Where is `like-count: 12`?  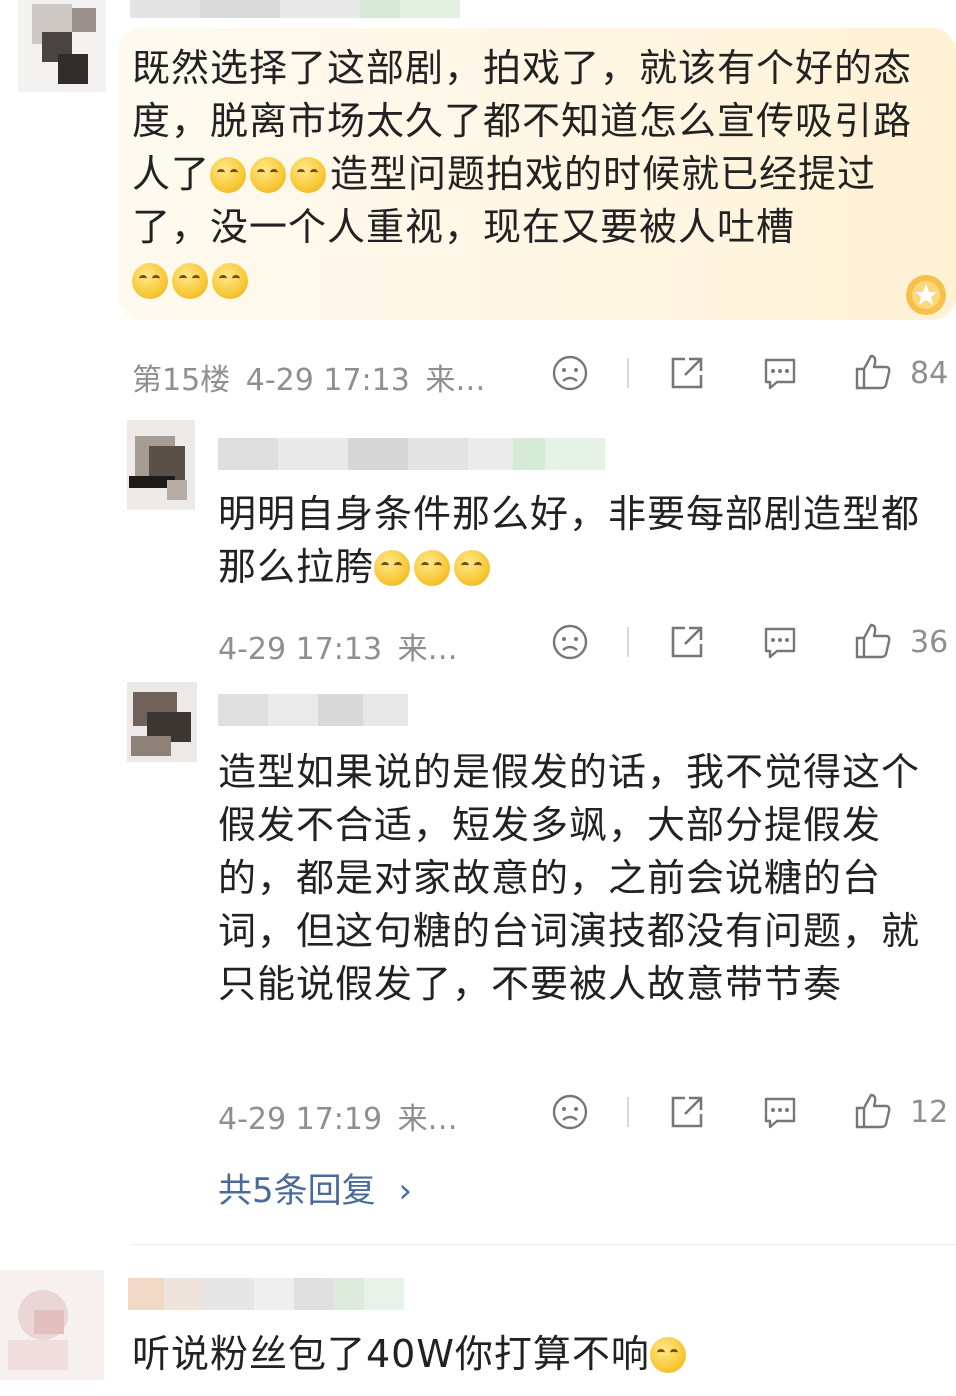
like-count: 12 is located at coordinates (929, 1112).